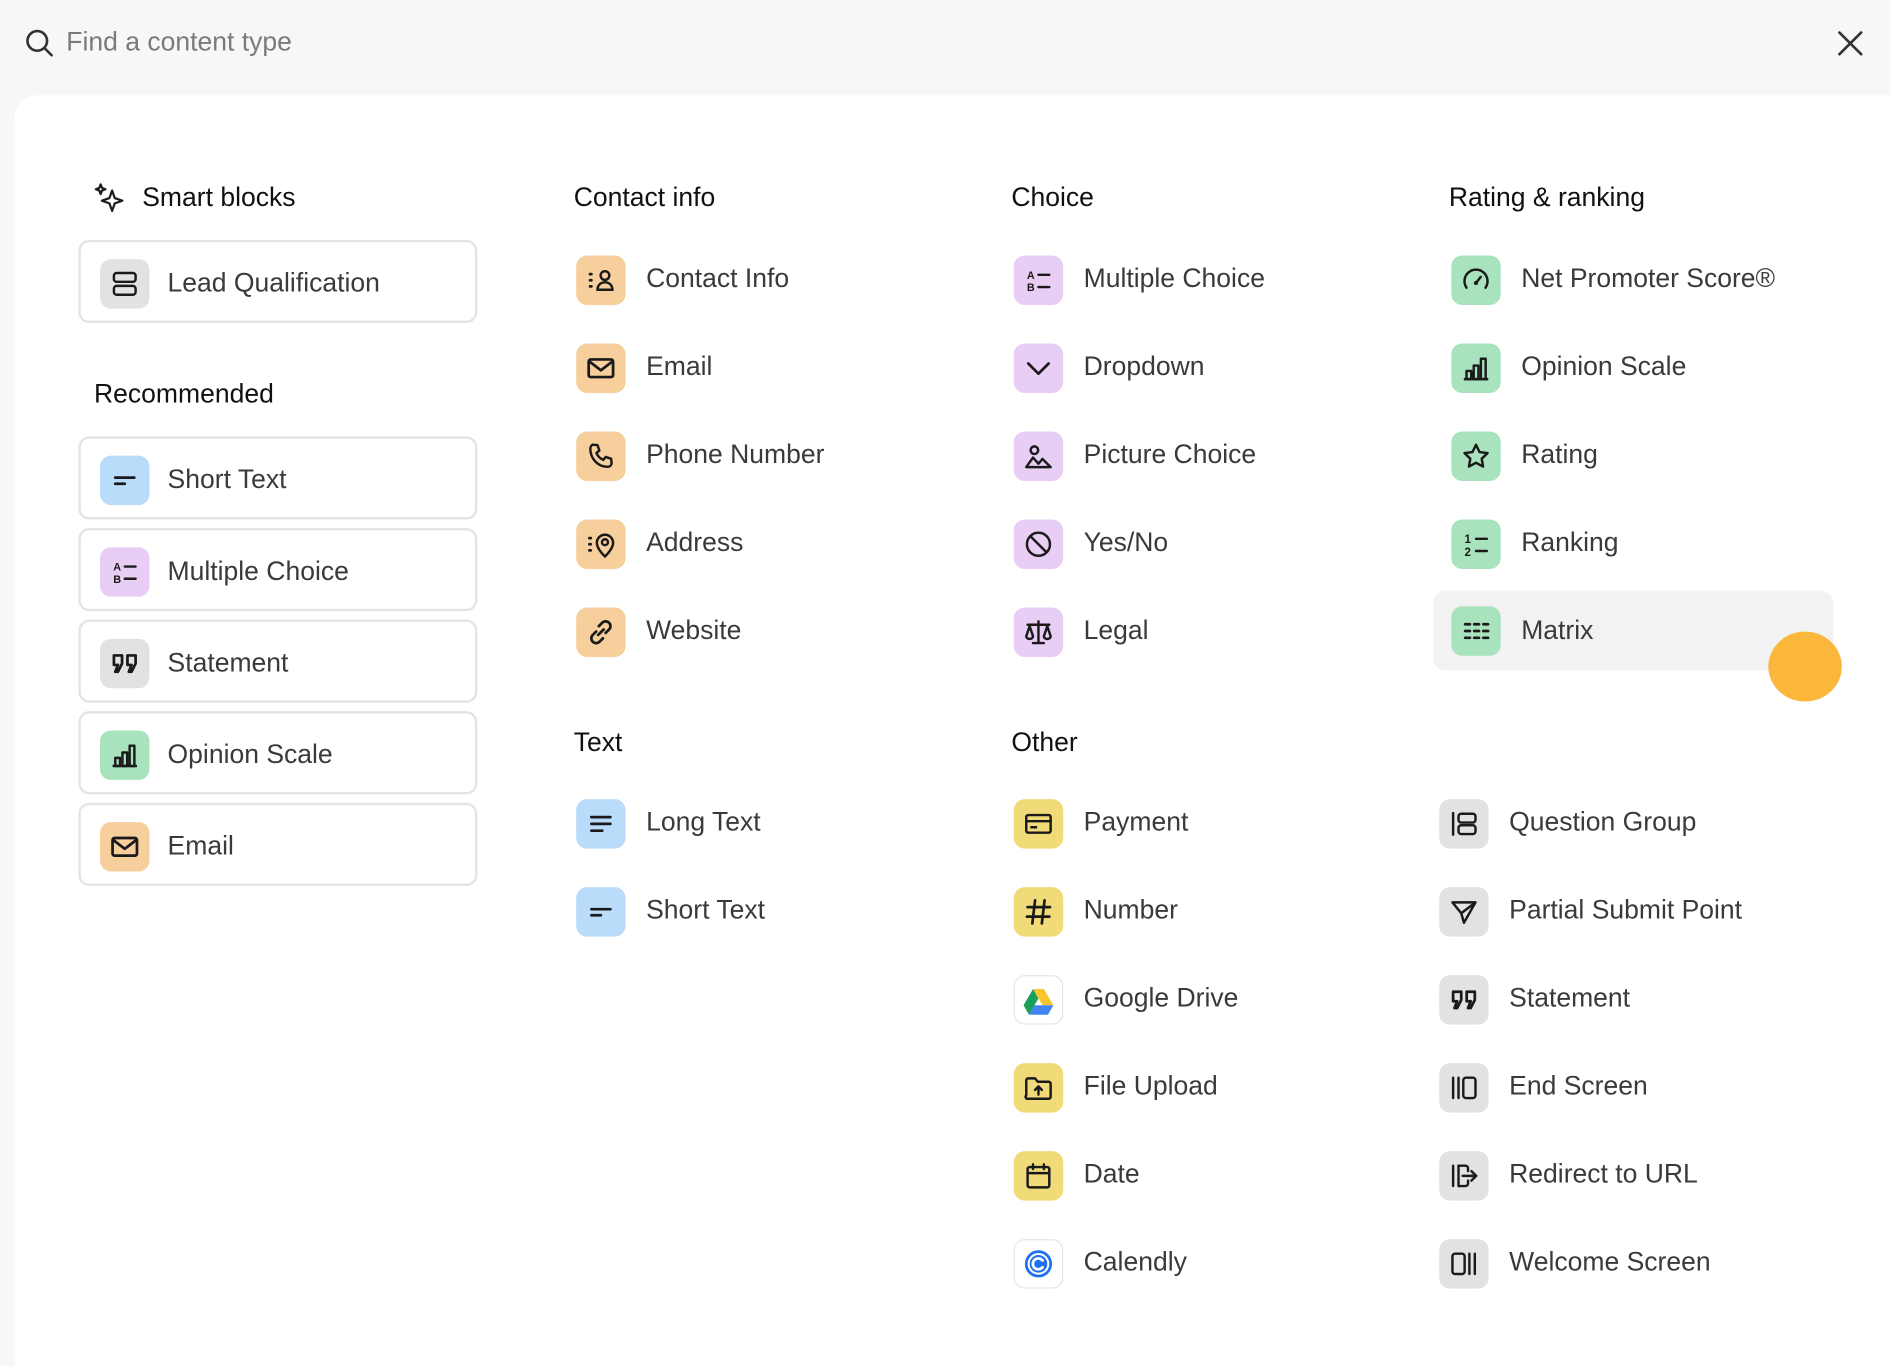 Image resolution: width=1890 pixels, height=1366 pixels. I want to click on close-icon, so click(1850, 43).